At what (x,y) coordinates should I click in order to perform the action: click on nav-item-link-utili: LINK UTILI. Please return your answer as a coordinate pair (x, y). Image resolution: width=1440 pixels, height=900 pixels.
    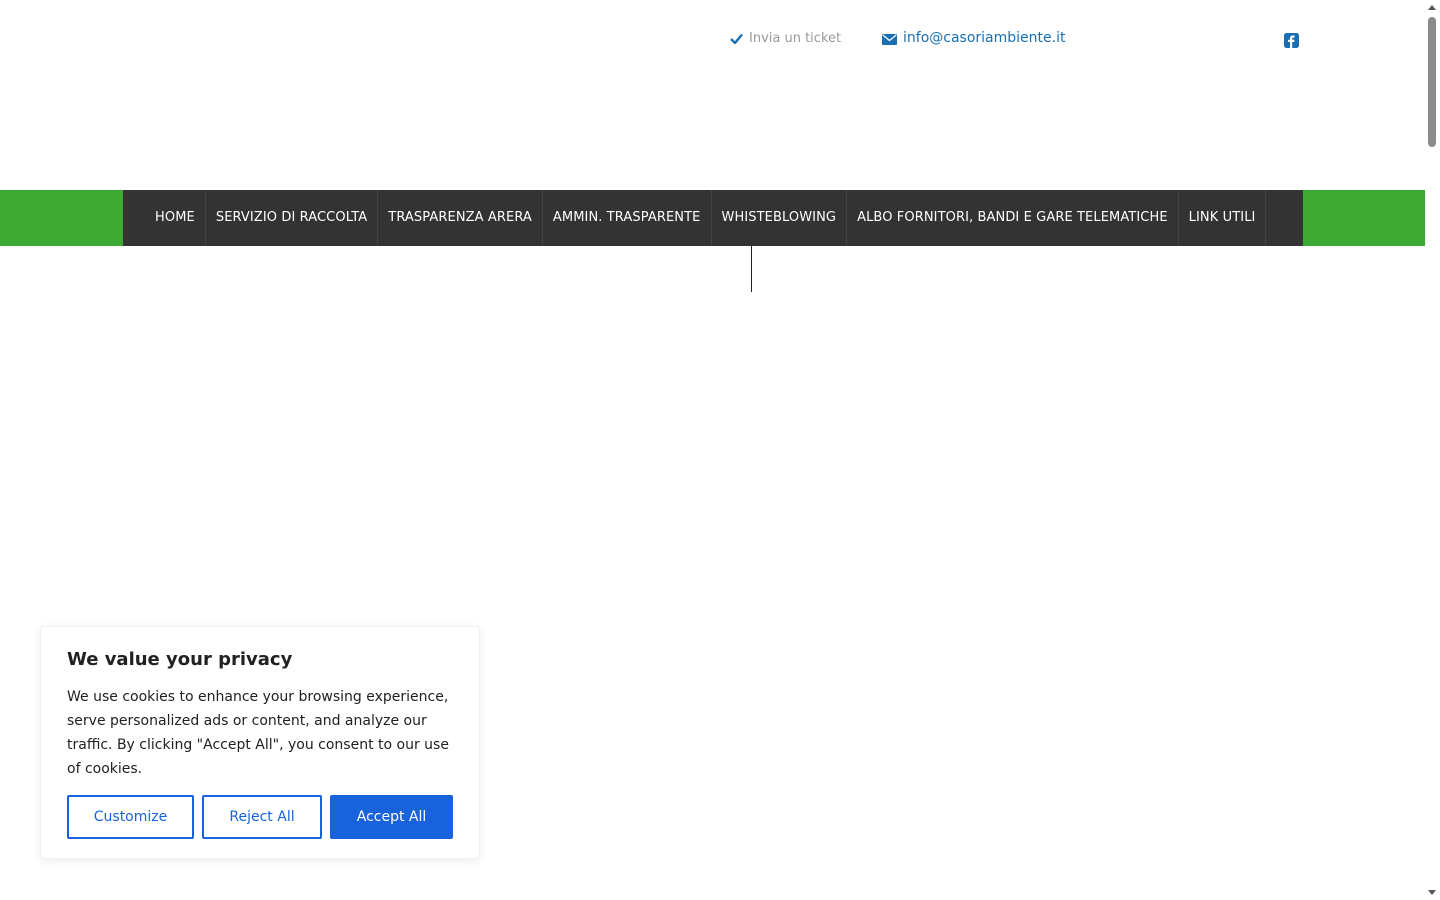
    Looking at the image, I should click on (1223, 218).